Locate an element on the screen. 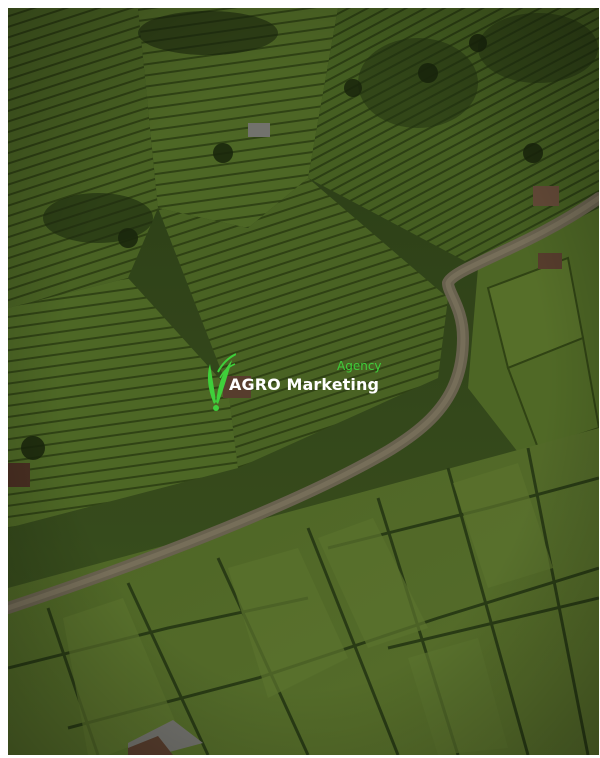 Image resolution: width=600 pixels, height=758 pixels. brand-name: AGRO Marketing is located at coordinates (304, 384).